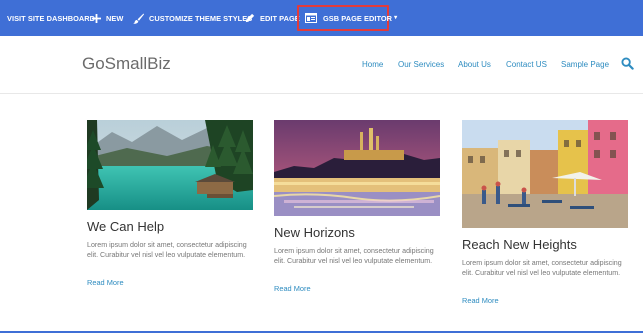 The height and width of the screenshot is (333, 643). I want to click on visit-dashboard-label: VISIT SITE DASHBOARD, so click(51, 18).